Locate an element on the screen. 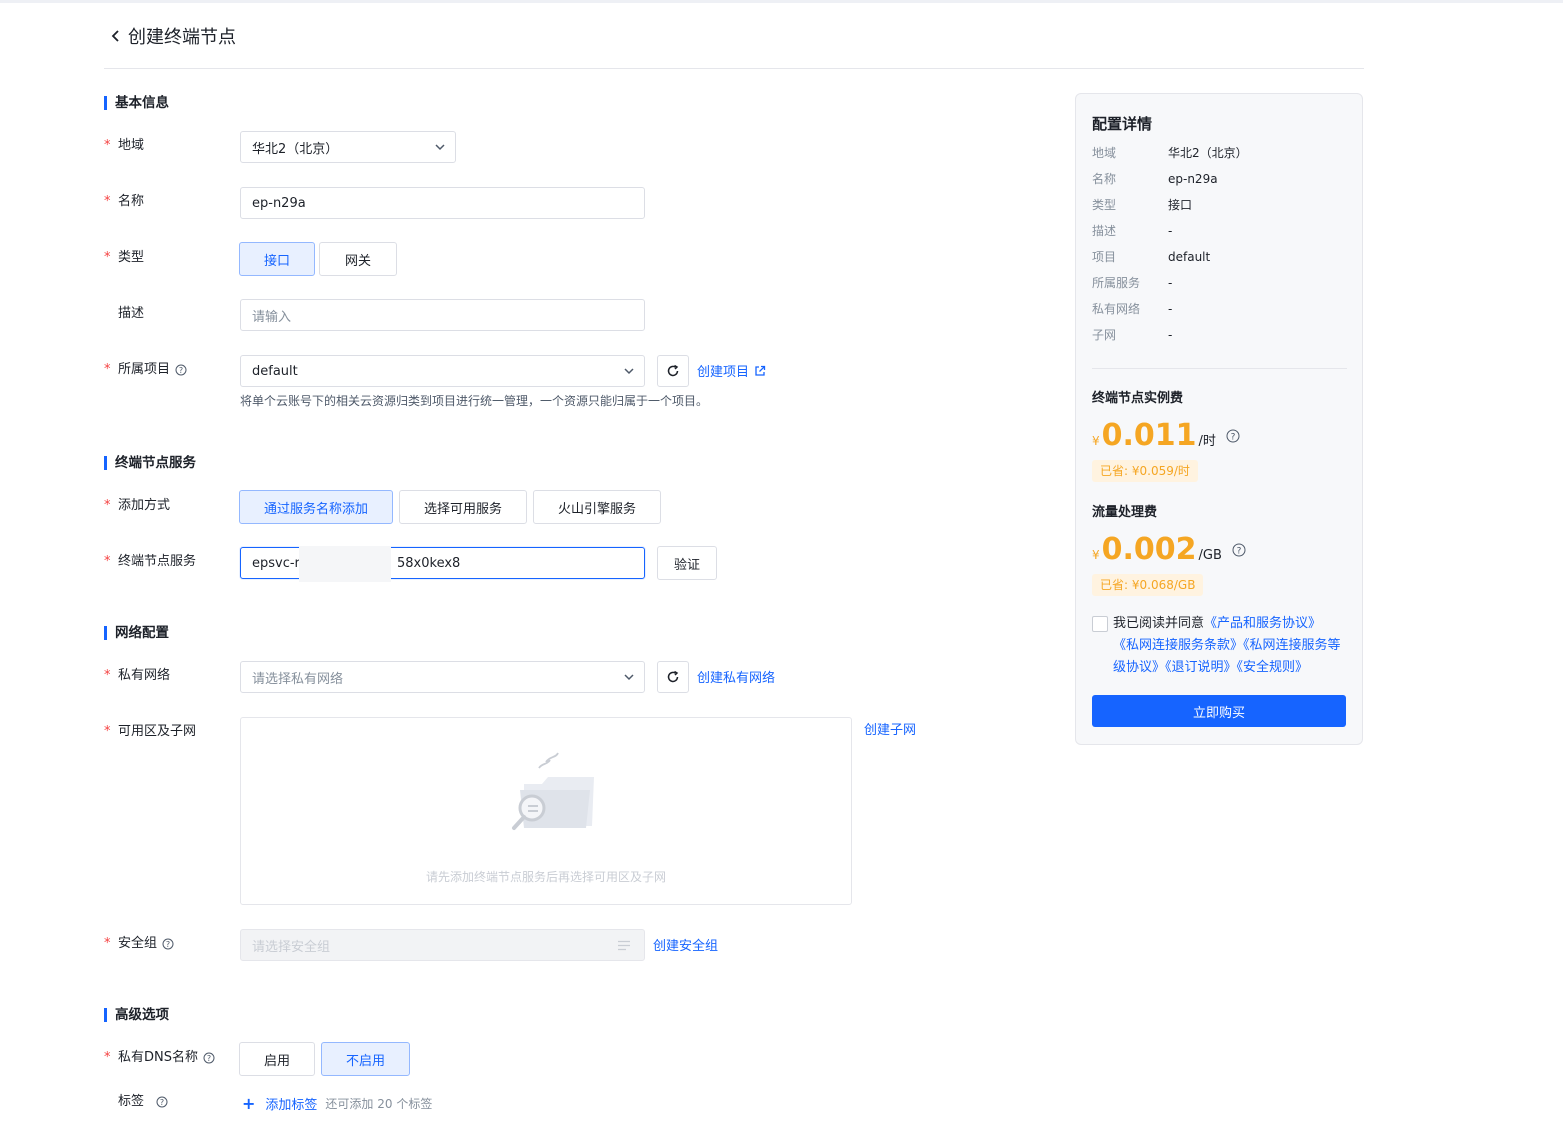 The height and width of the screenshot is (1138, 1563). section-network: 网络配置 is located at coordinates (136, 633).